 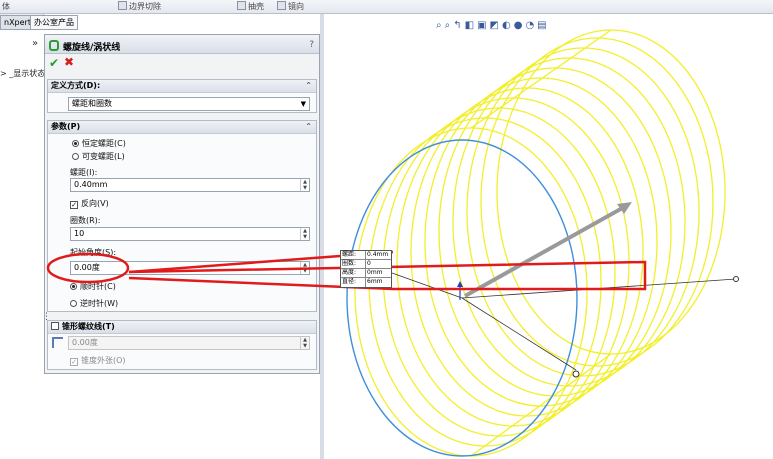 What do you see at coordinates (576, 374) in the screenshot?
I see `direction-handle` at bounding box center [576, 374].